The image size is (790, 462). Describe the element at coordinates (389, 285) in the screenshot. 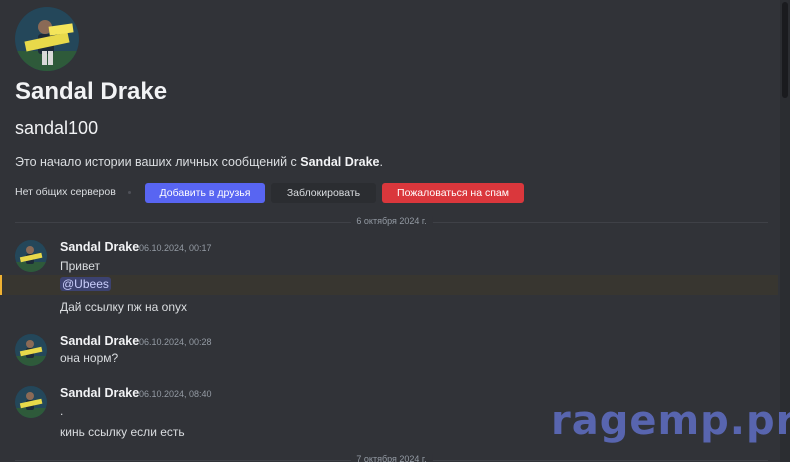

I see `mention-highlight-row: @Ubees` at that location.